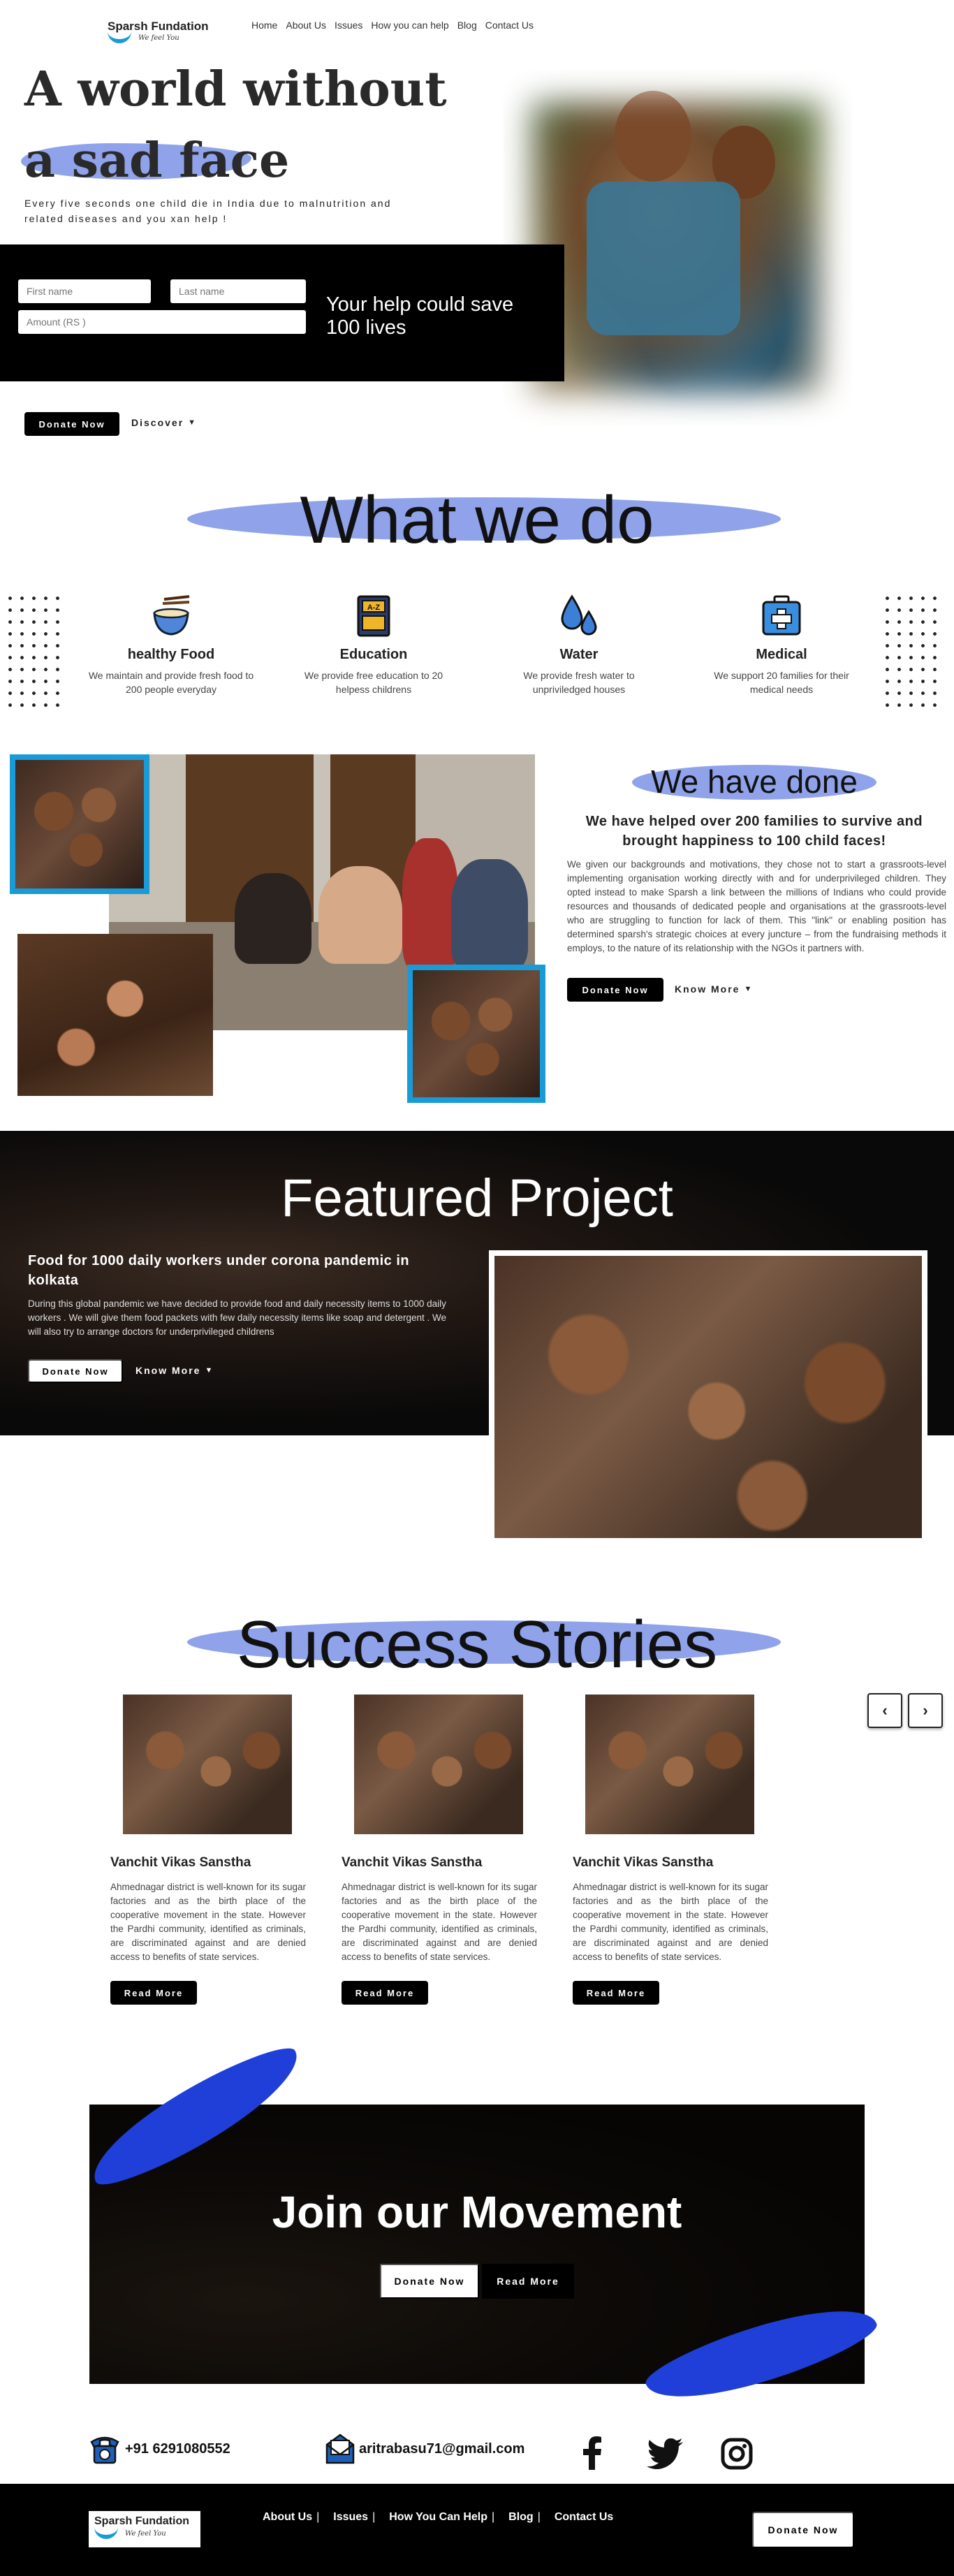 The image size is (954, 2576). What do you see at coordinates (430, 2281) in the screenshot?
I see `join-donate-button: Donate Now` at bounding box center [430, 2281].